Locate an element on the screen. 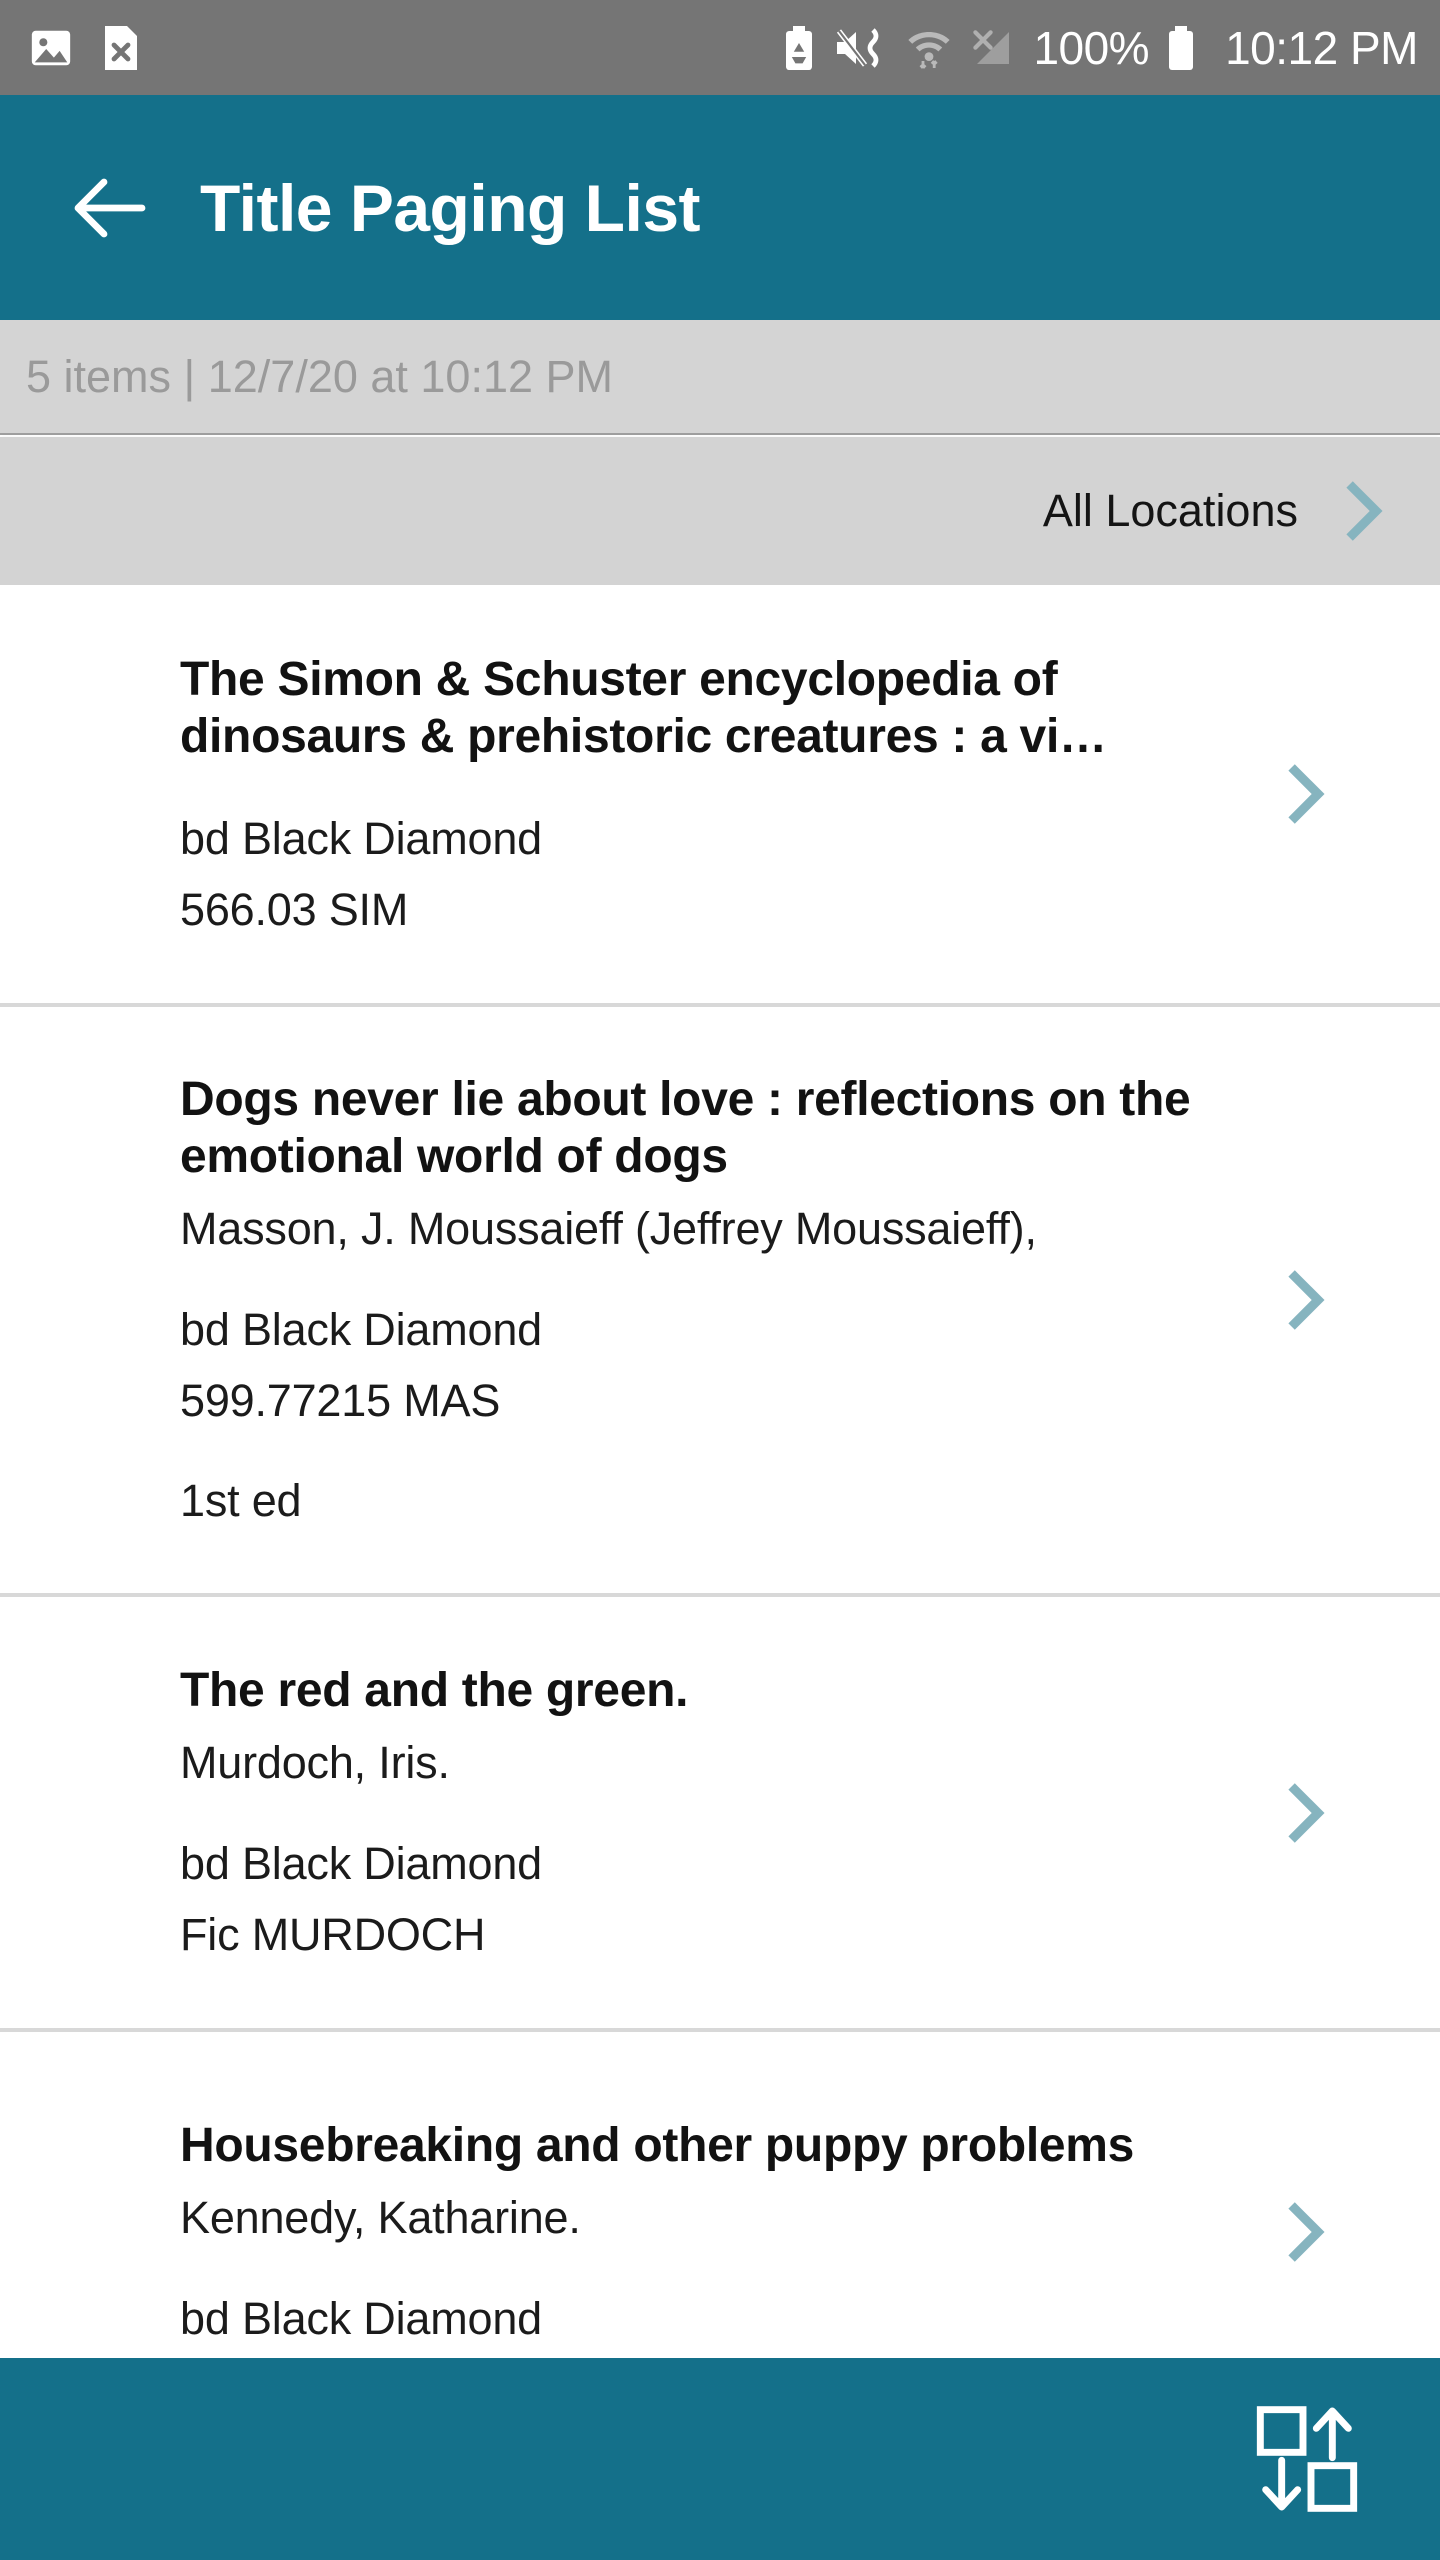 Image resolution: width=1440 pixels, height=2560 pixels. list-item-call-number: 599.77215 MAS is located at coordinates (340, 1400).